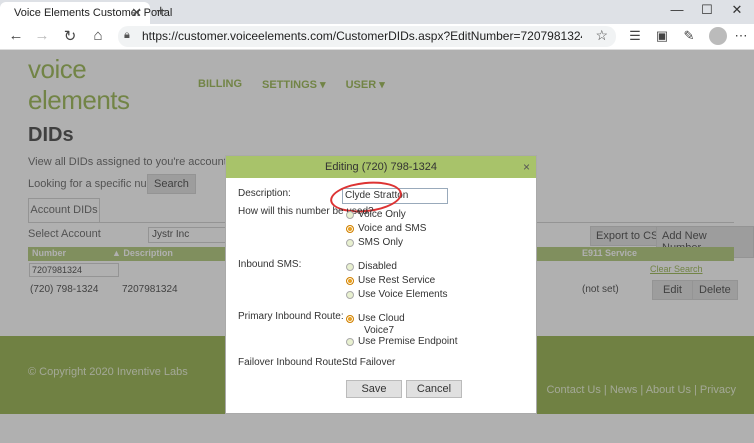 Image resolution: width=754 pixels, height=443 pixels. Describe the element at coordinates (270, 264) in the screenshot. I see `inbound-sms-label: Inbound SMS:` at that location.